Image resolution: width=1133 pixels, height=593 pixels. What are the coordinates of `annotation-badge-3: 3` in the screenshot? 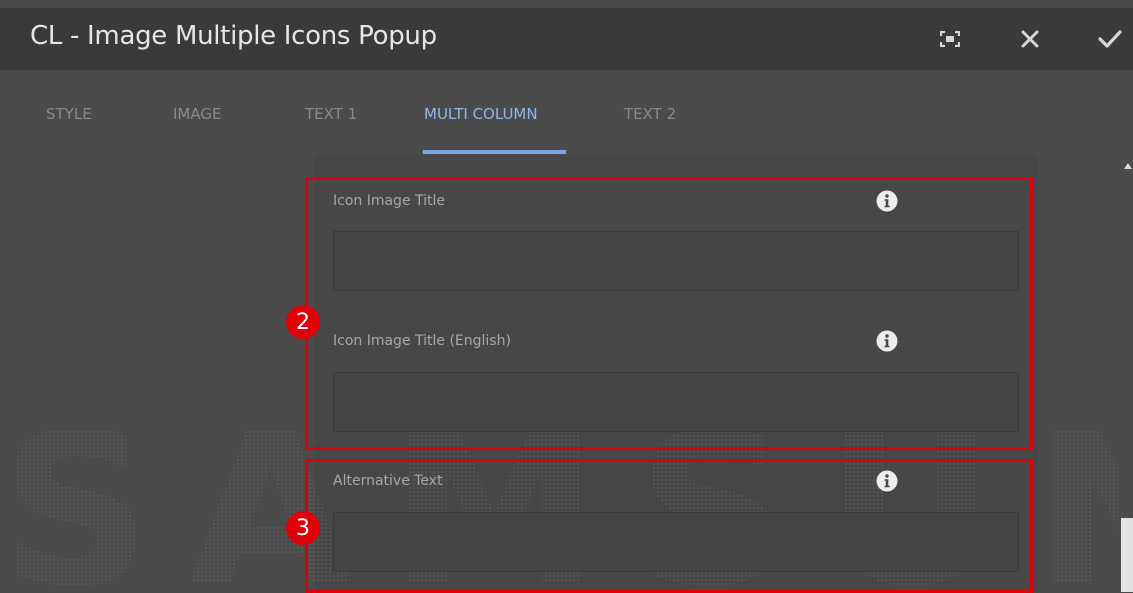 It's located at (303, 528).